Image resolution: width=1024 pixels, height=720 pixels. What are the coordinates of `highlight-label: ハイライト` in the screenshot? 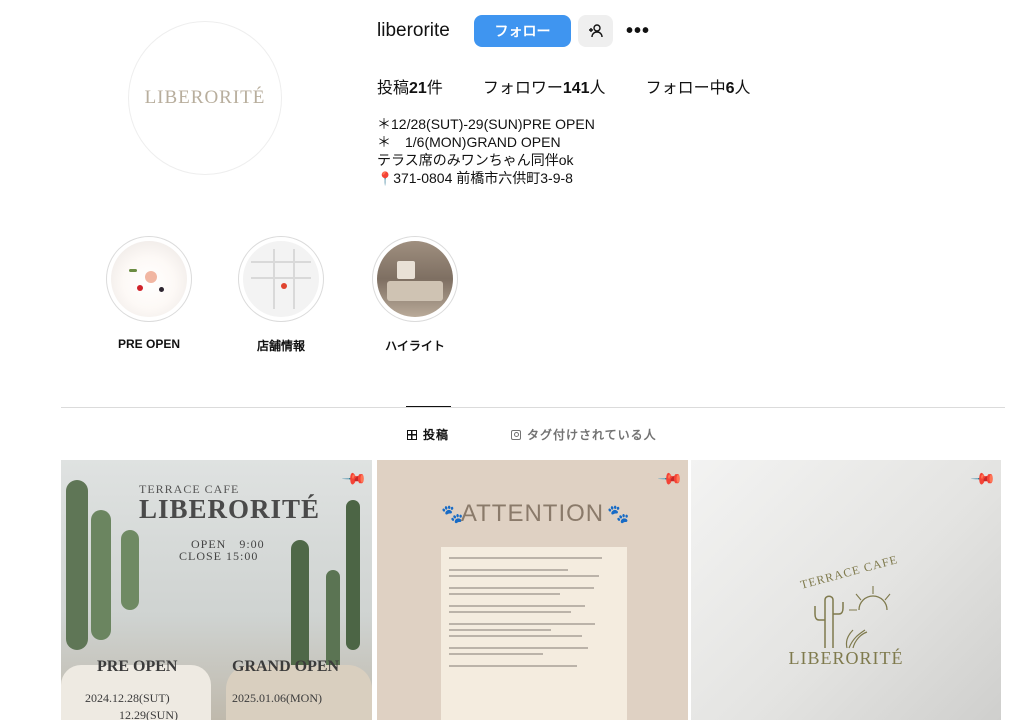 It's located at (415, 346).